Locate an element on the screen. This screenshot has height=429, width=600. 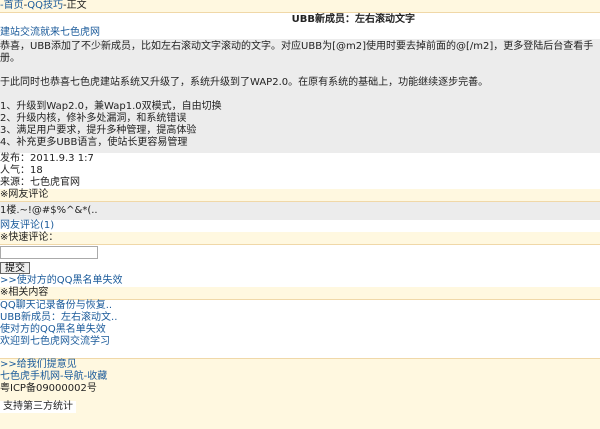
source: 来源：七色虎官网 is located at coordinates (40, 182).